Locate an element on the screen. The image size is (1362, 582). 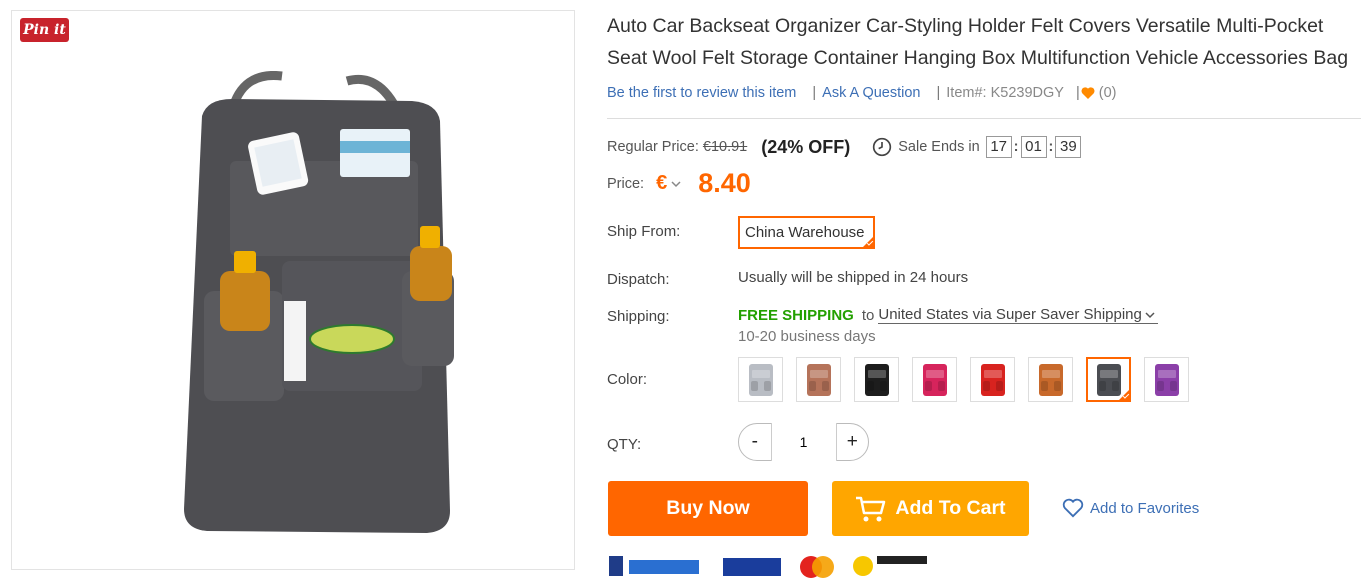
color-swatch-light-gray is located at coordinates (760, 379).